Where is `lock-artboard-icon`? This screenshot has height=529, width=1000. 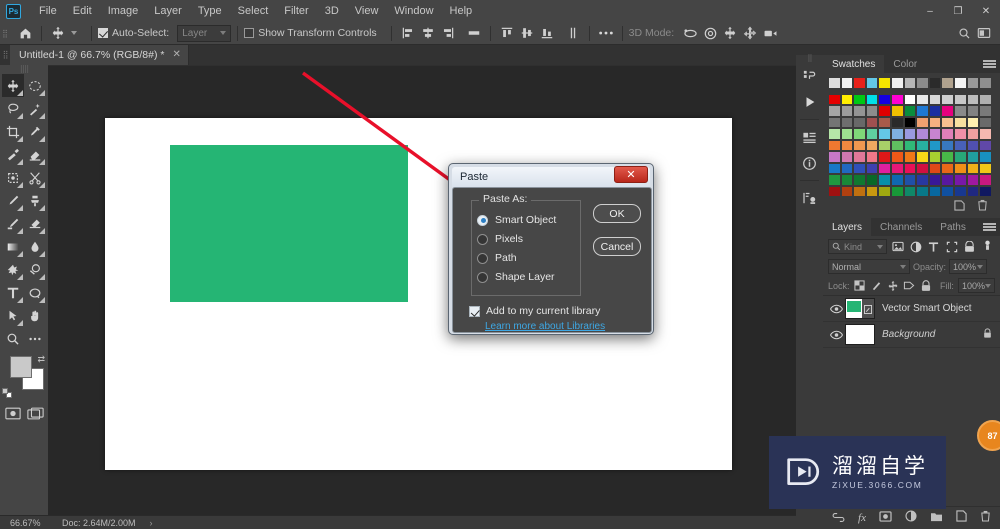
lock-artboard-icon is located at coordinates (909, 286).